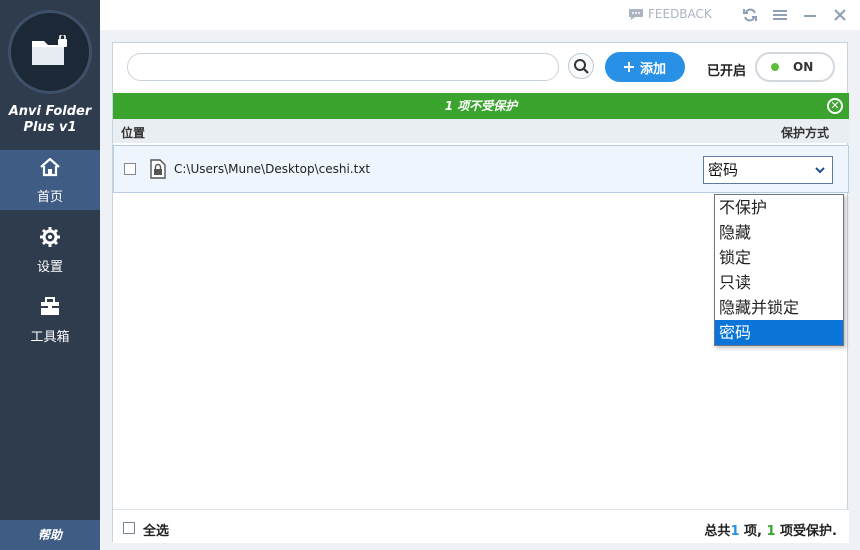 This screenshot has width=860, height=550. Describe the element at coordinates (803, 67) in the screenshot. I see `toggle-label: ON` at that location.